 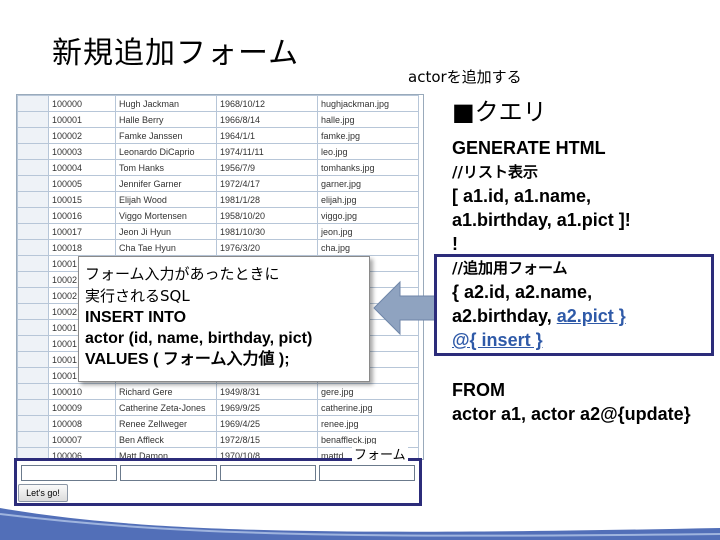 What do you see at coordinates (368, 247) in the screenshot?
I see `table-cell: cha.jpg` at bounding box center [368, 247].